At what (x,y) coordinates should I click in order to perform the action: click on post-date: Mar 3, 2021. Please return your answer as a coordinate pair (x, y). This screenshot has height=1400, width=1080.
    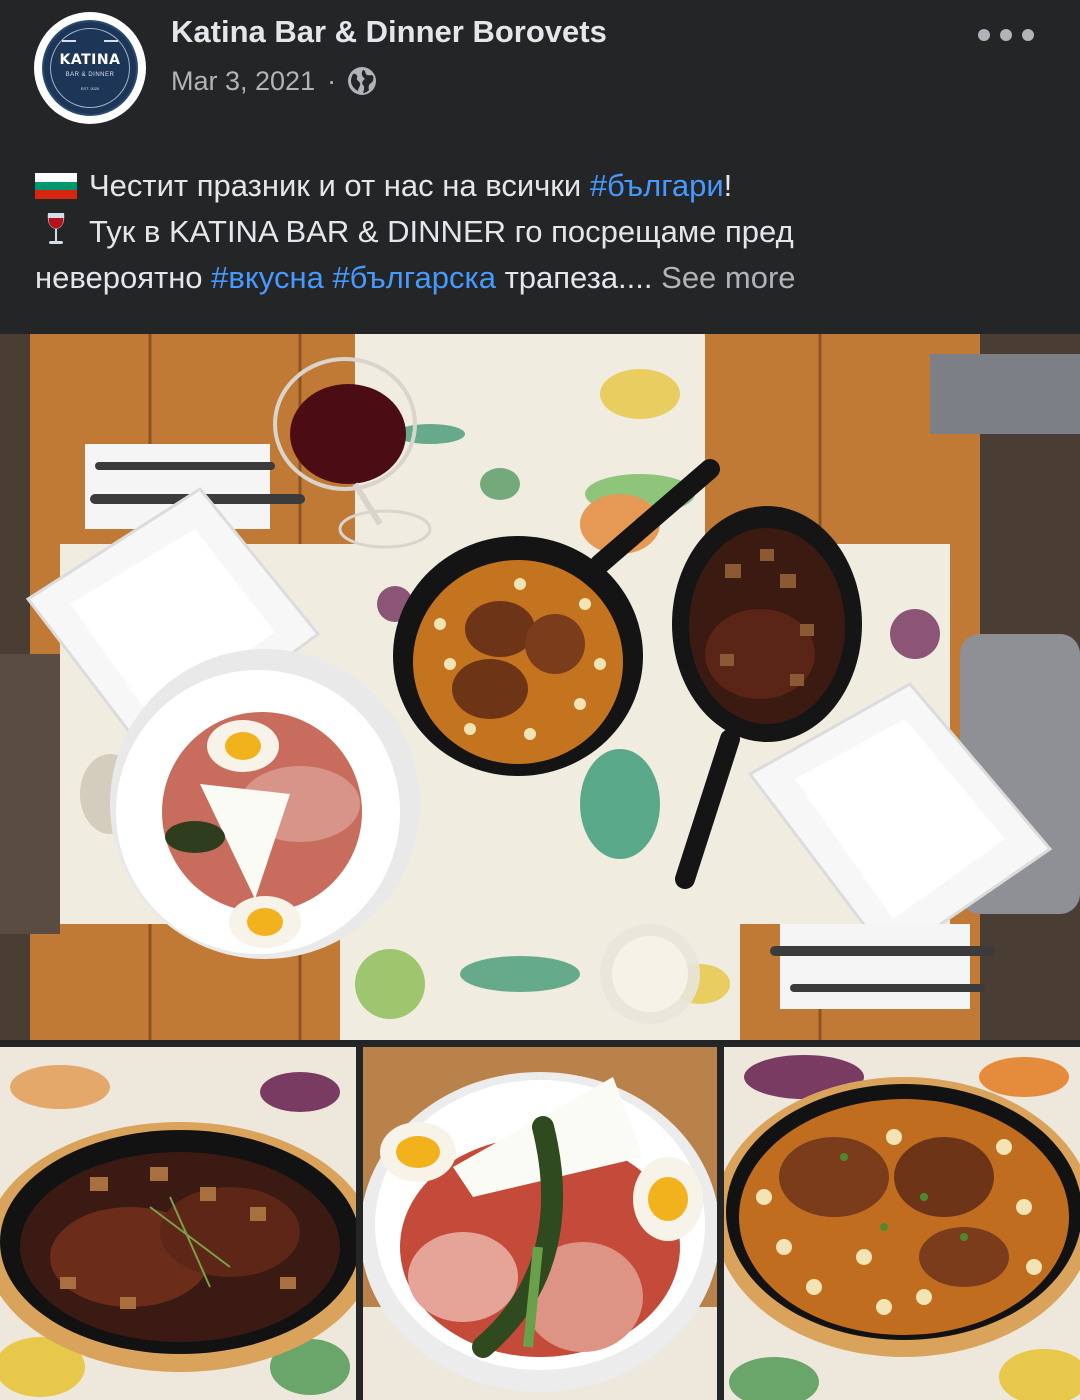
    Looking at the image, I should click on (243, 81).